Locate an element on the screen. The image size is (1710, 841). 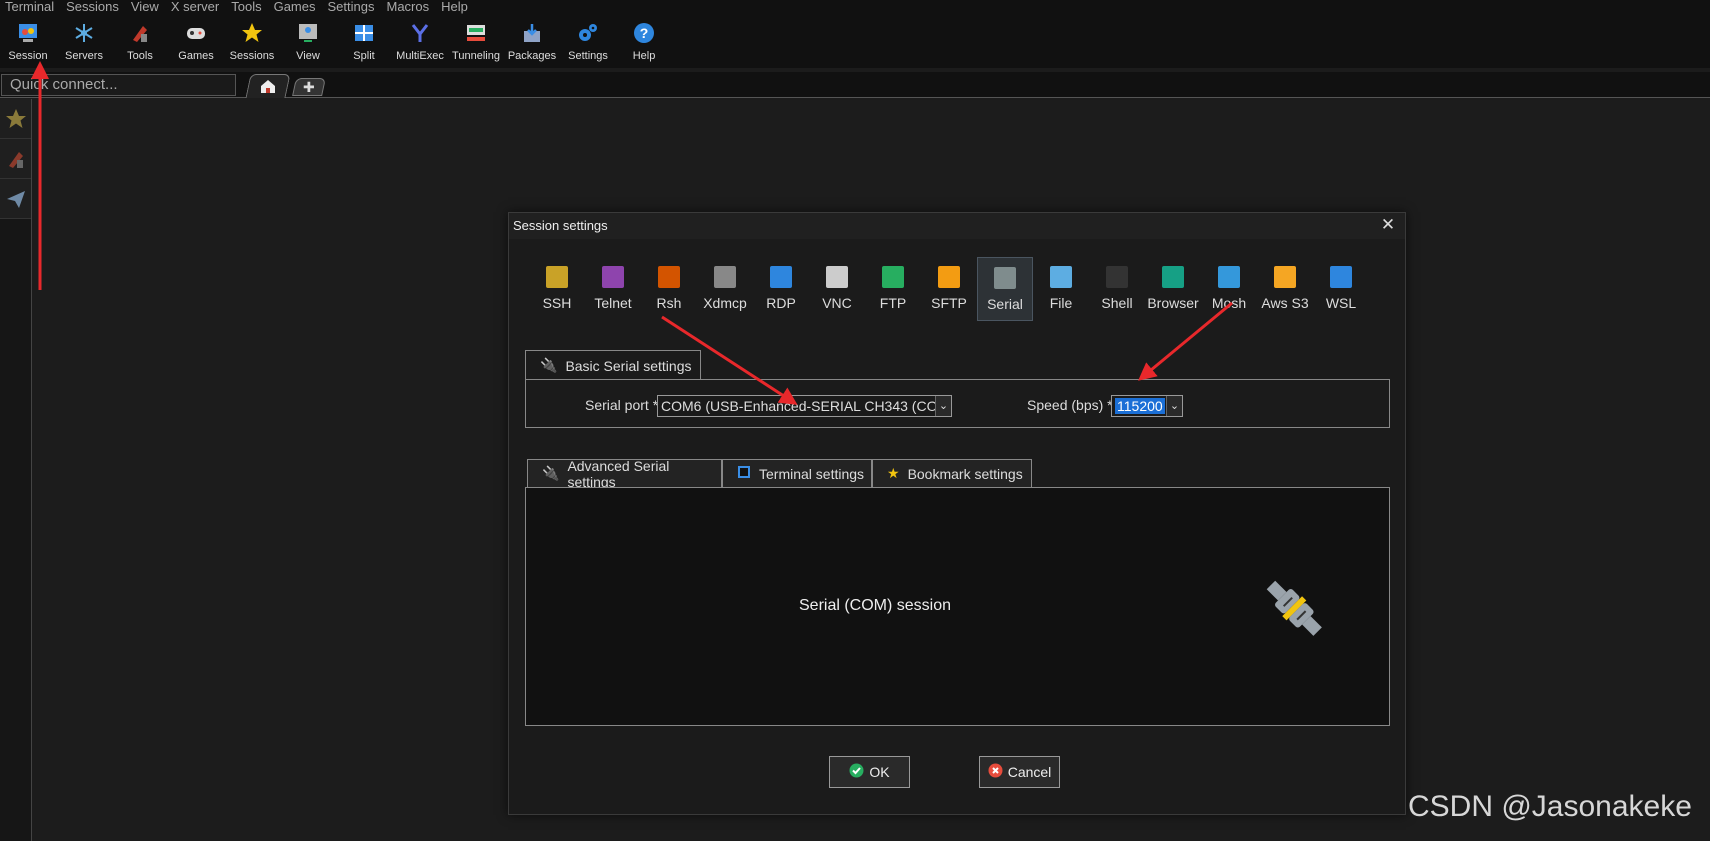
protocol-sftp: SFTP is located at coordinates (949, 289).